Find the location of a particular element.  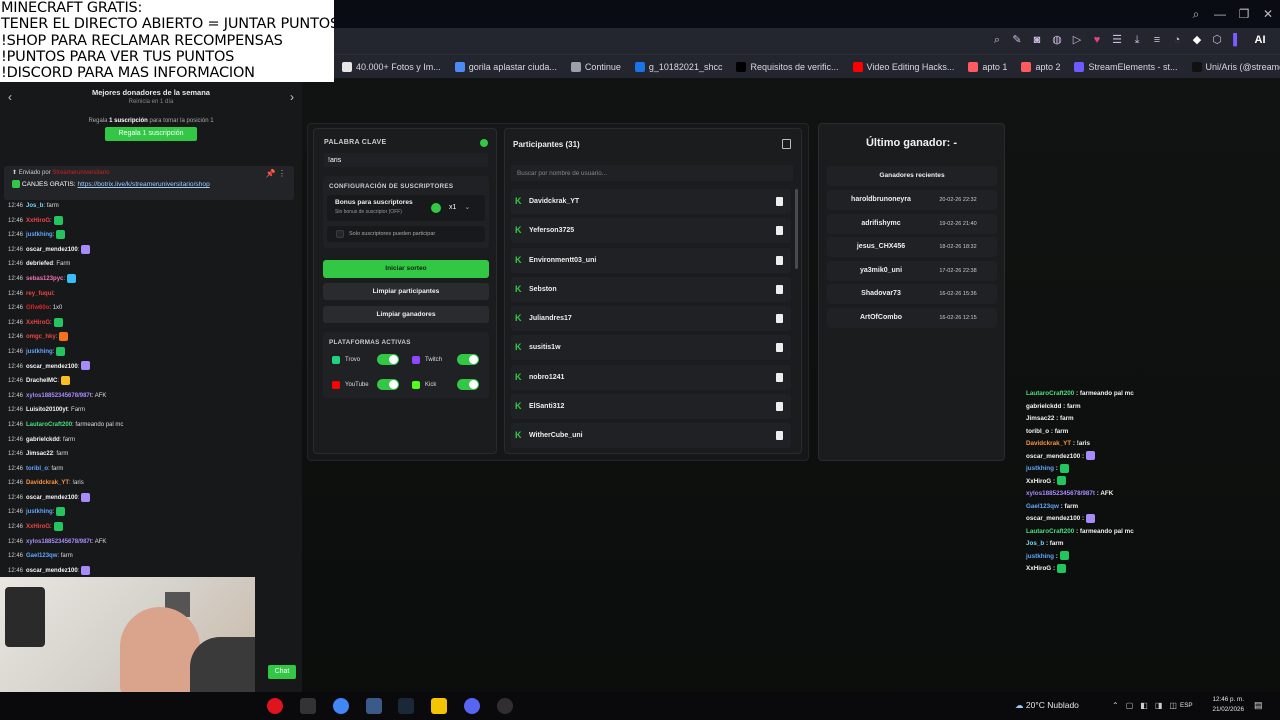

bonus-info-icon is located at coordinates (436, 208).